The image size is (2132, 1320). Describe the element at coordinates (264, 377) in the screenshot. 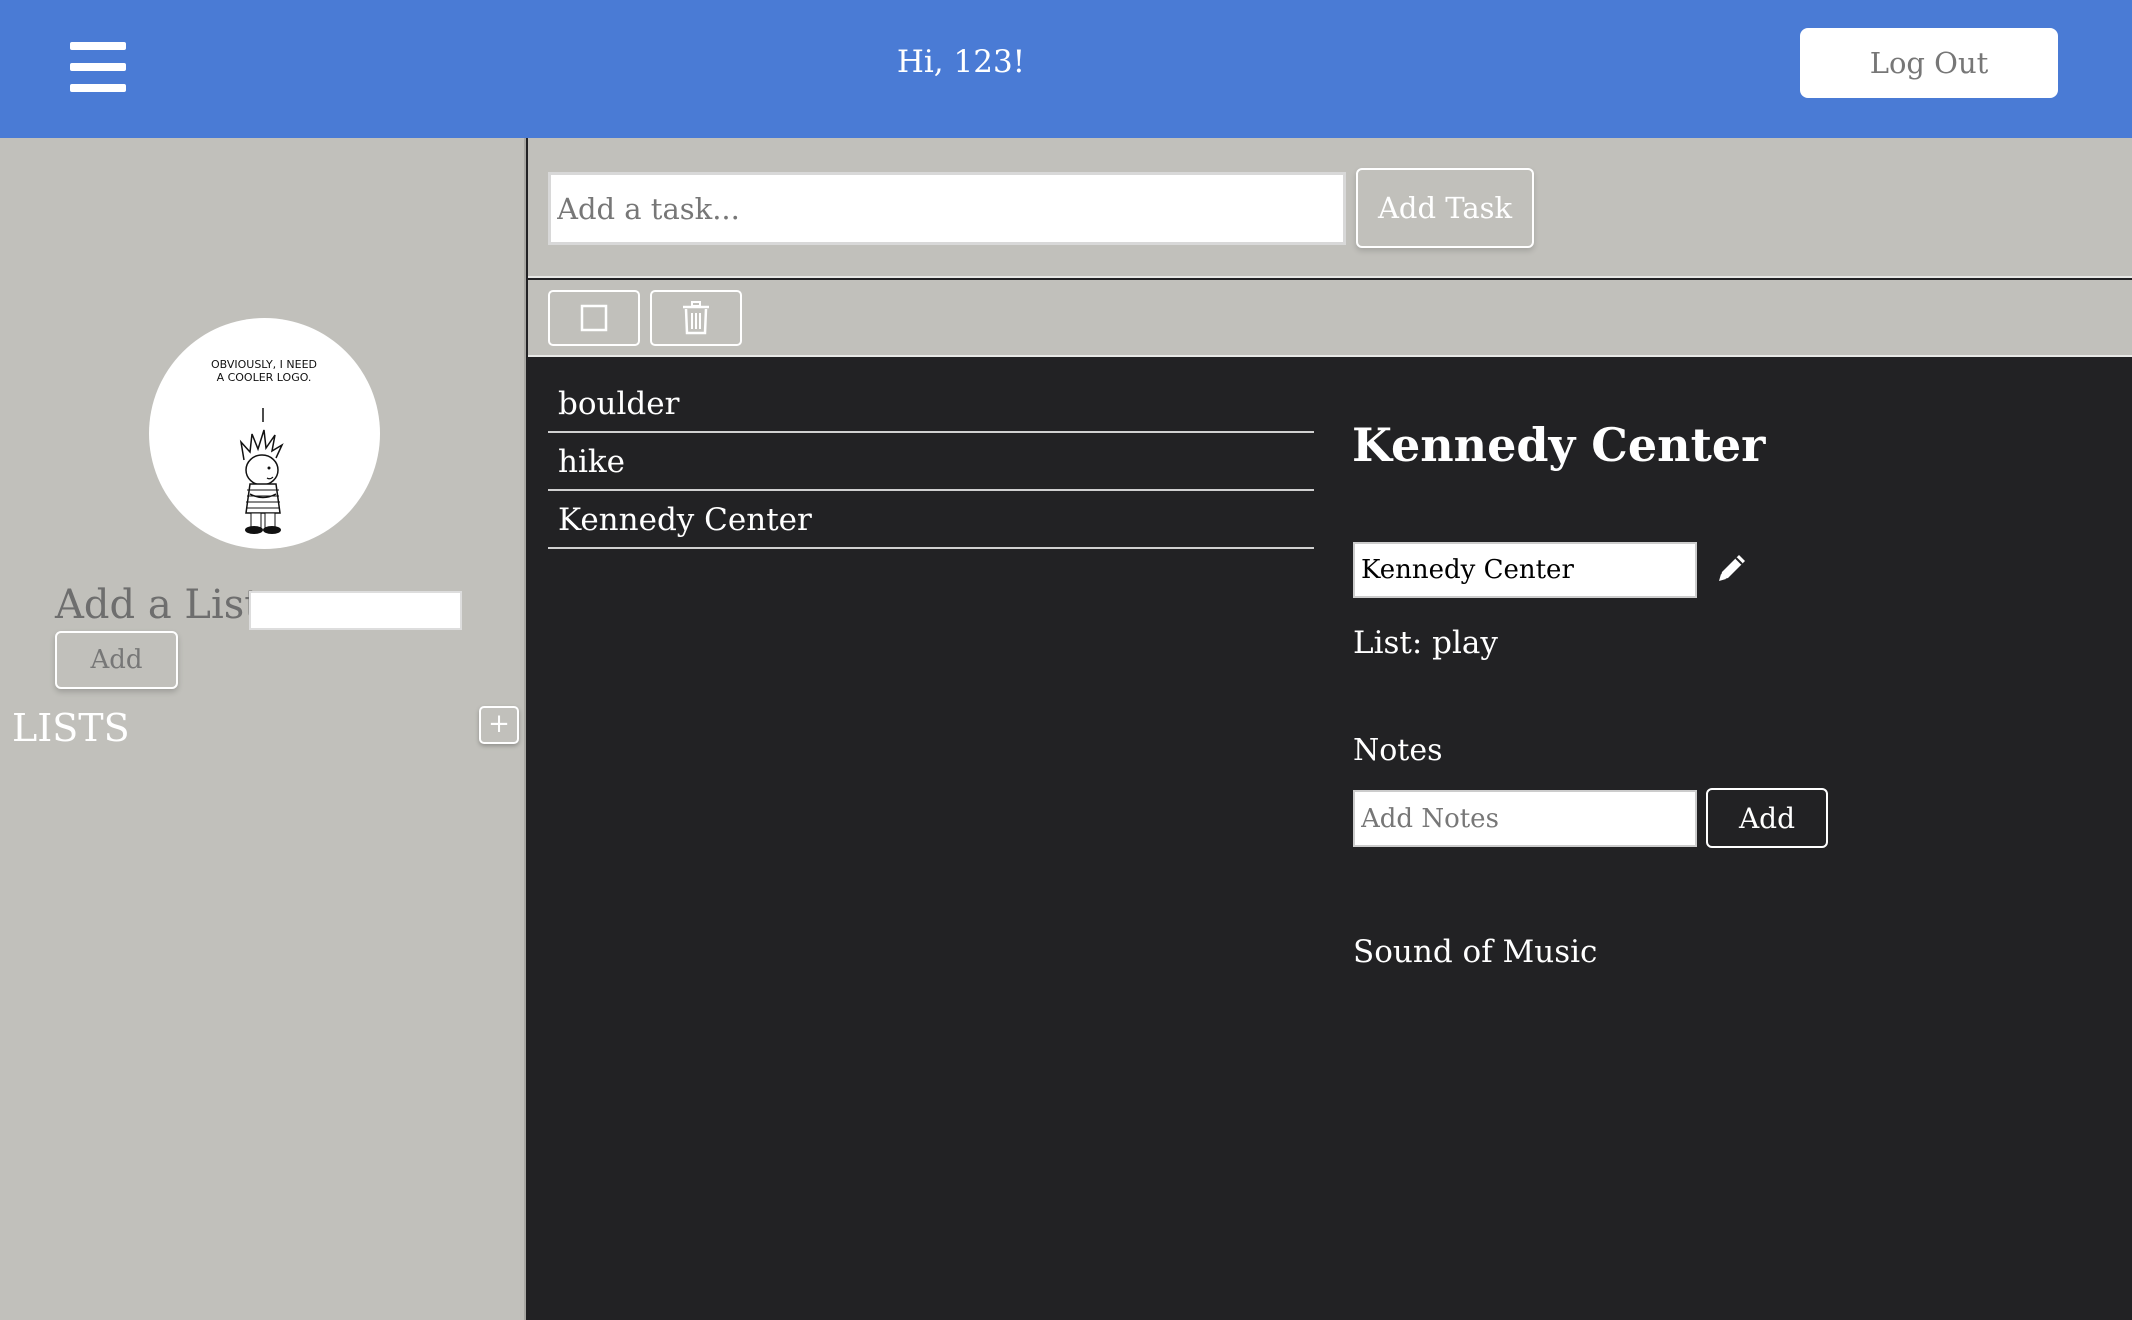

I see `avatar-caption-line2: A COOLER LOGO.` at that location.